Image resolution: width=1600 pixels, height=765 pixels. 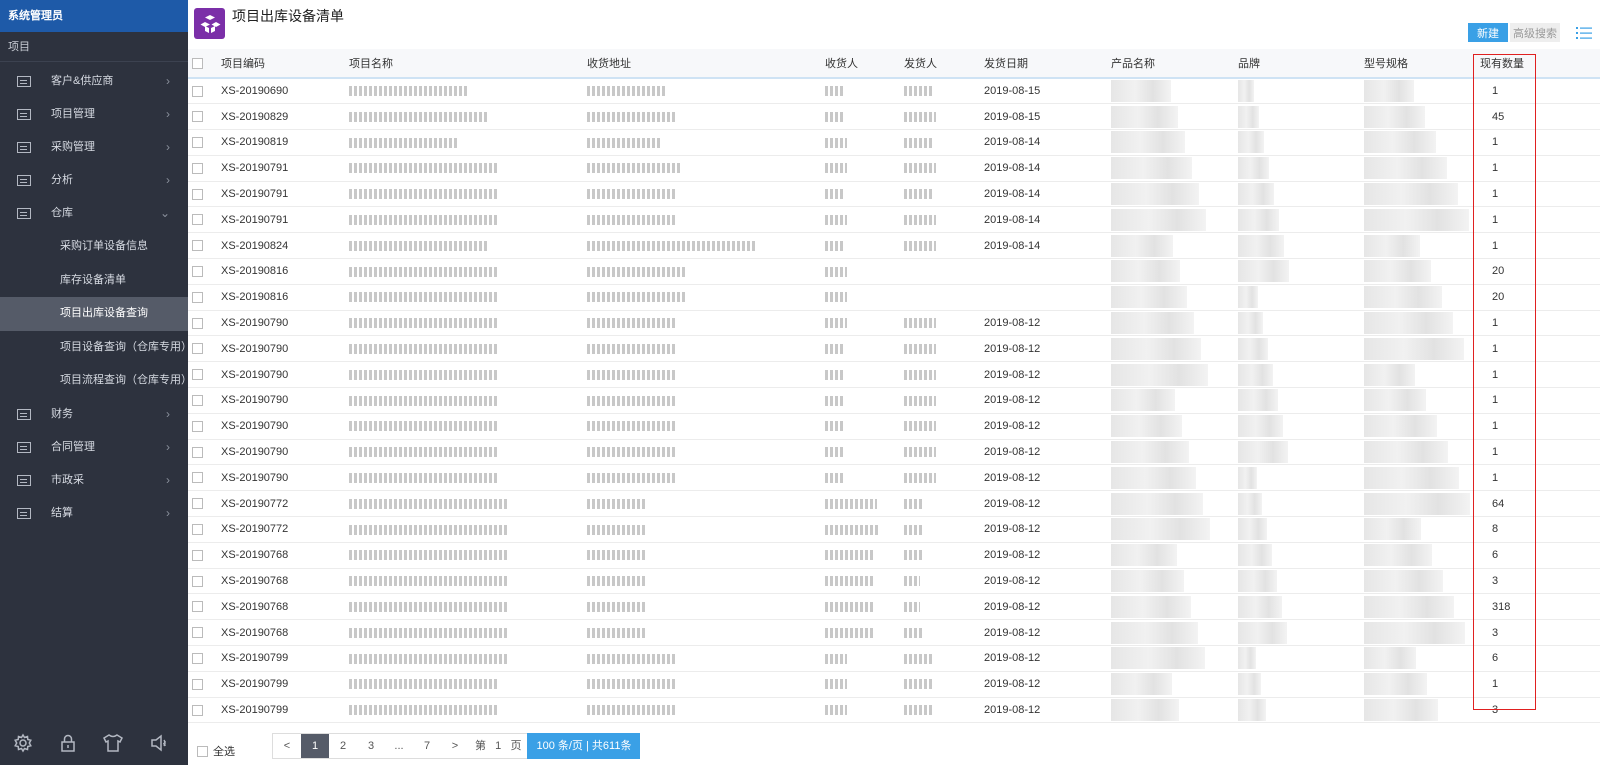 What do you see at coordinates (94, 447) in the screenshot?
I see `sidebar-item-contracts: 合同管理 ›` at bounding box center [94, 447].